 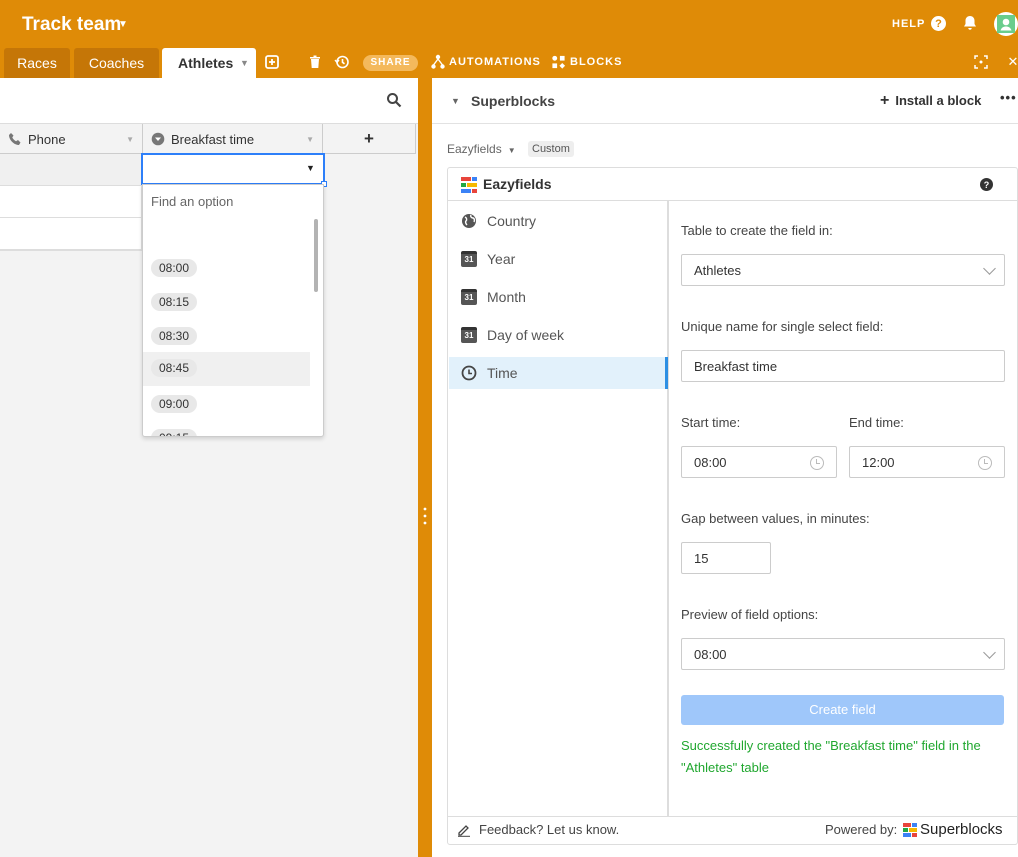 What do you see at coordinates (116, 63) in the screenshot?
I see `tab-coaches: Coaches` at bounding box center [116, 63].